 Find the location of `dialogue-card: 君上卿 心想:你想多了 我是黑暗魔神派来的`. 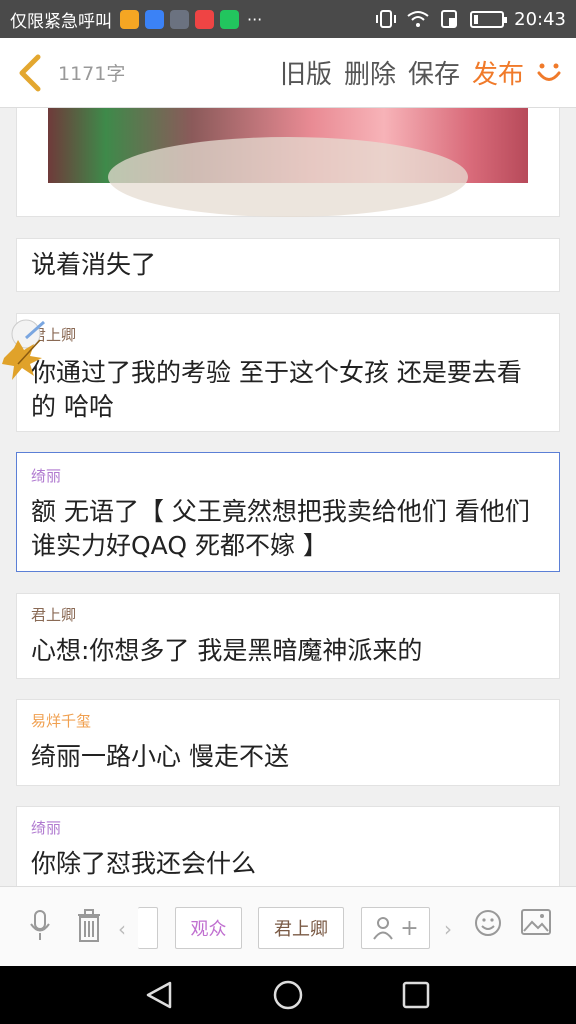

dialogue-card: 君上卿 心想:你想多了 我是黑暗魔神派来的 is located at coordinates (288, 636).